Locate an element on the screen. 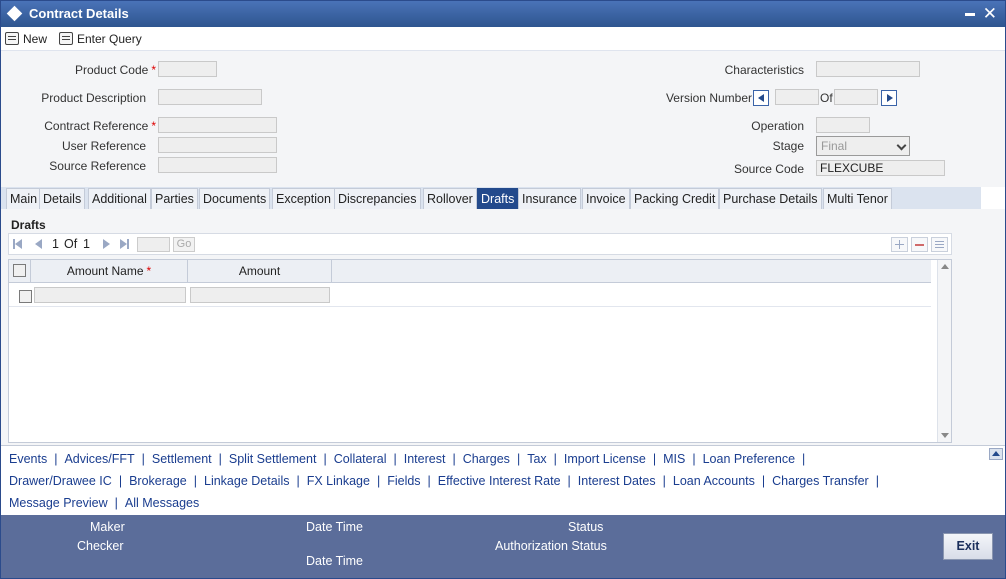  version-prev-button is located at coordinates (761, 98).